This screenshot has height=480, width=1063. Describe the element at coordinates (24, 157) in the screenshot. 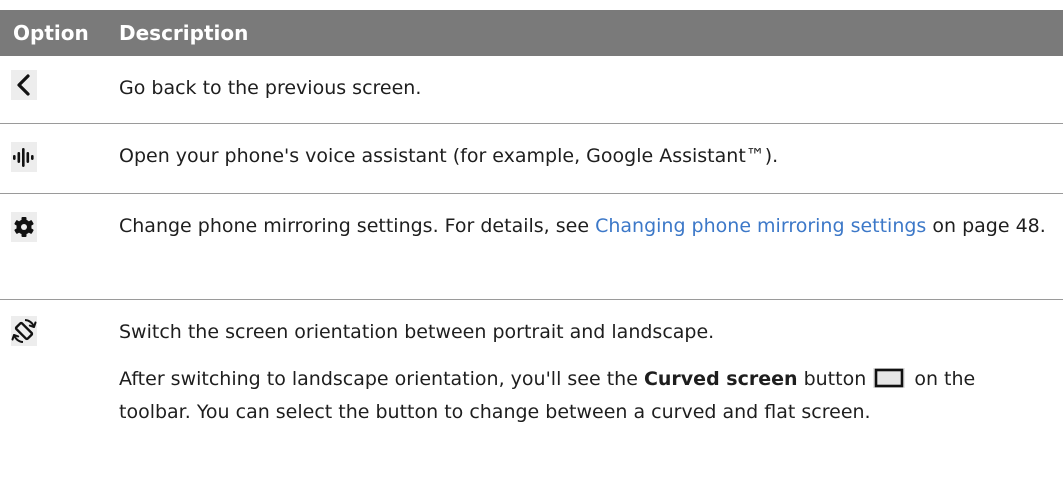

I see `voice-assistant-icon` at that location.